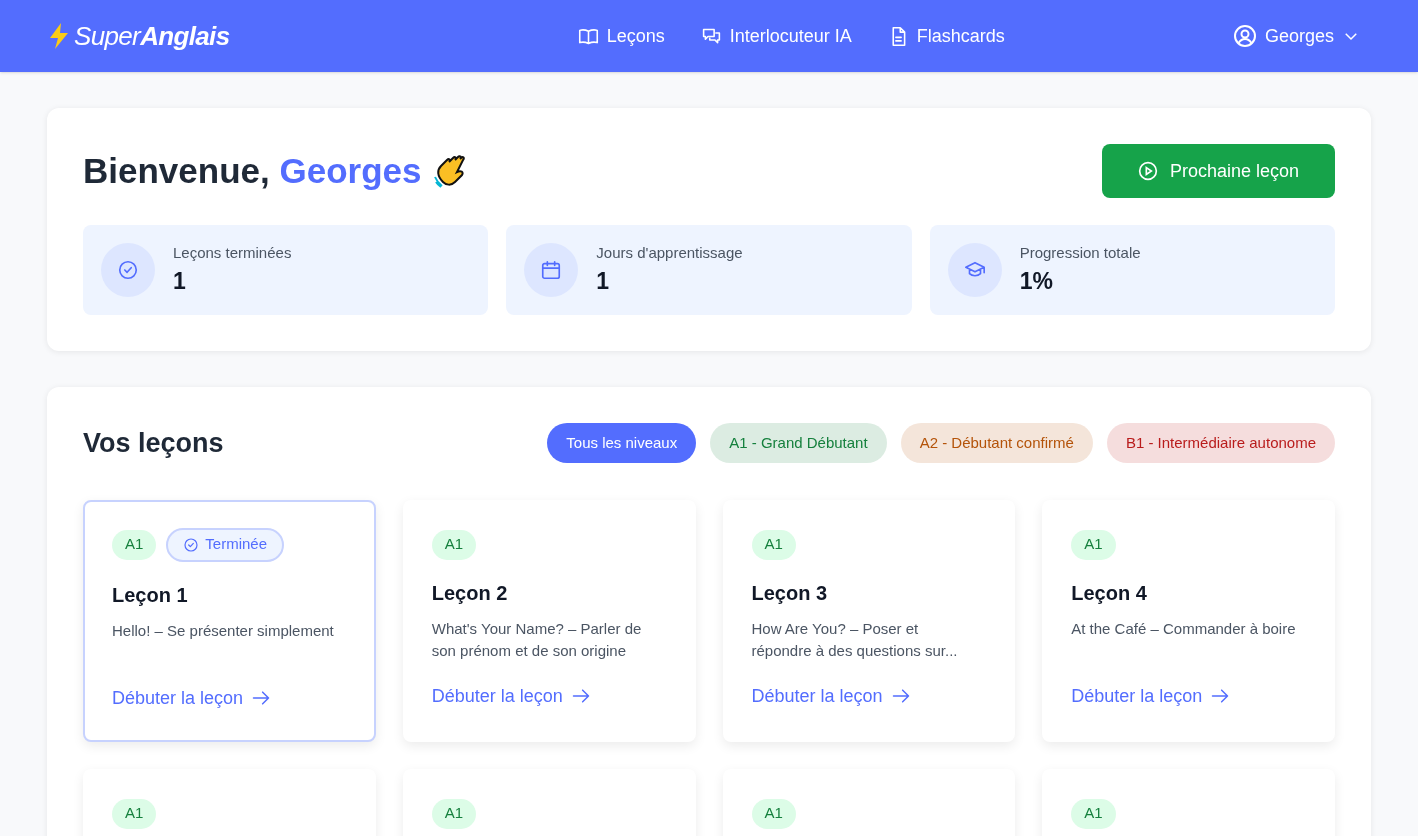  What do you see at coordinates (1147, 171) in the screenshot?
I see `play-icon` at bounding box center [1147, 171].